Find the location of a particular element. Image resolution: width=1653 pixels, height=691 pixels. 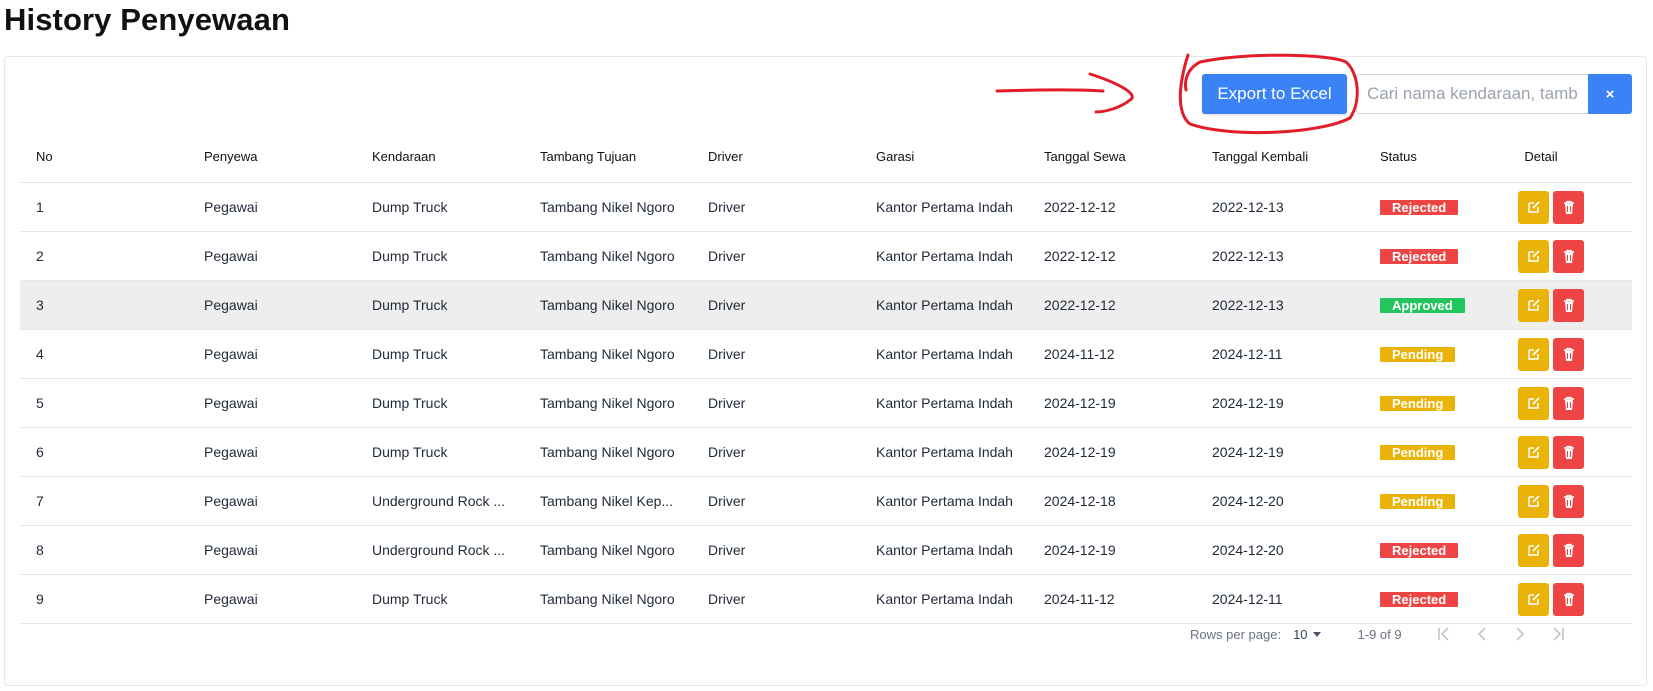

column-header-no: No is located at coordinates (44, 156).